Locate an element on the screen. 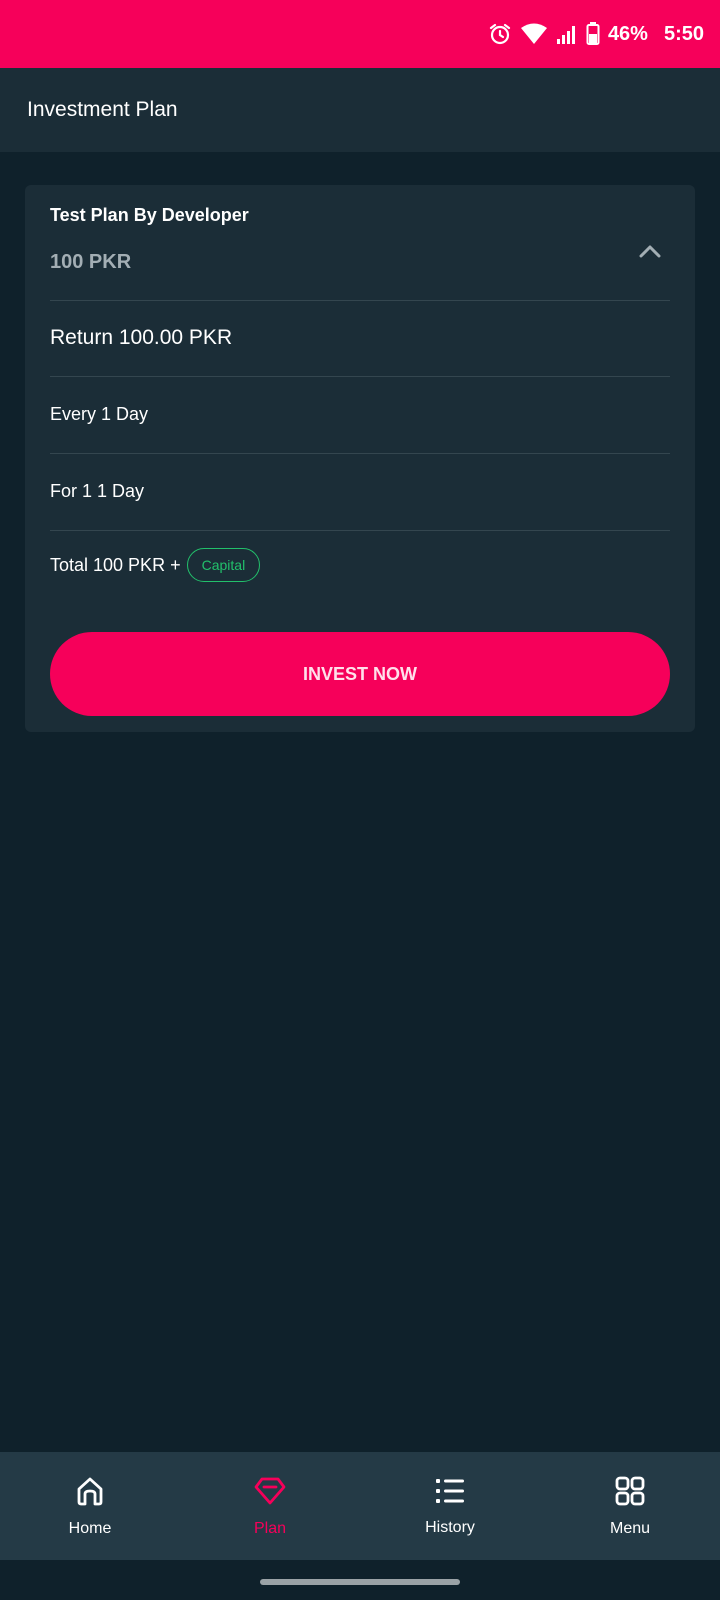 The image size is (720, 1600). home-icon is located at coordinates (90, 1493).